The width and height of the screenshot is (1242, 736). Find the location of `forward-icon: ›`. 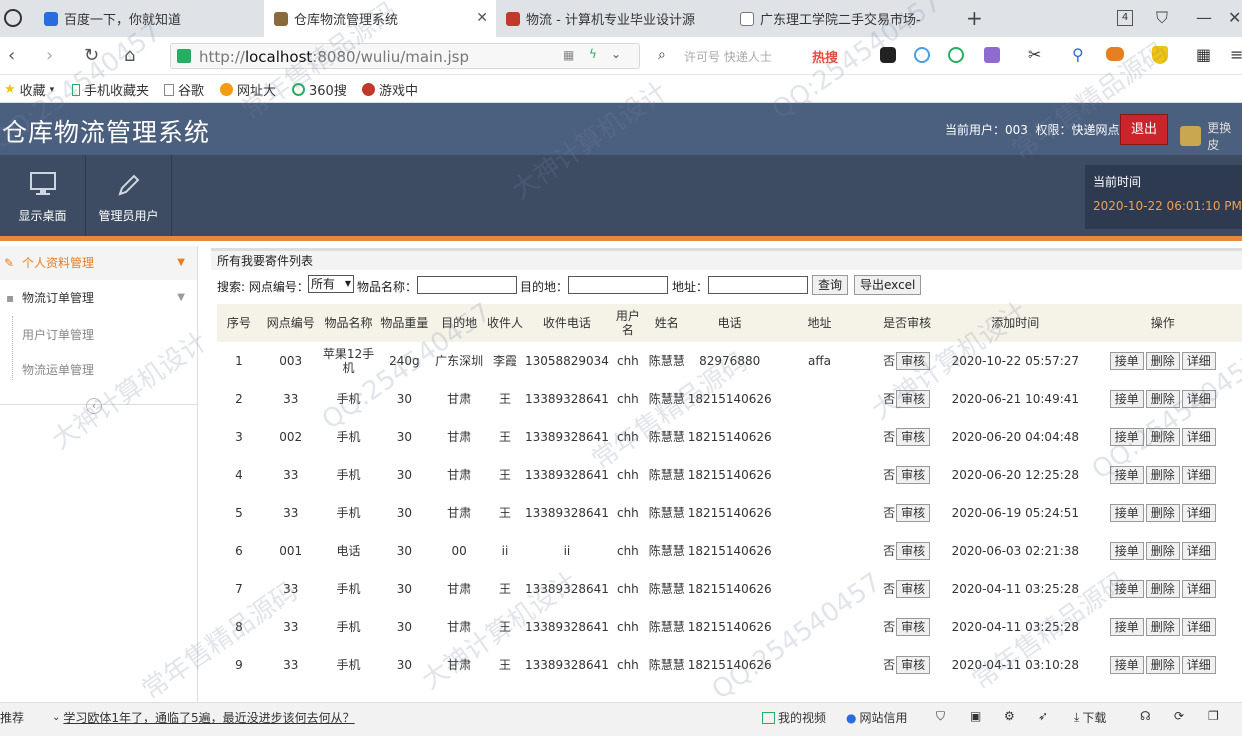

forward-icon: › is located at coordinates (49, 55).